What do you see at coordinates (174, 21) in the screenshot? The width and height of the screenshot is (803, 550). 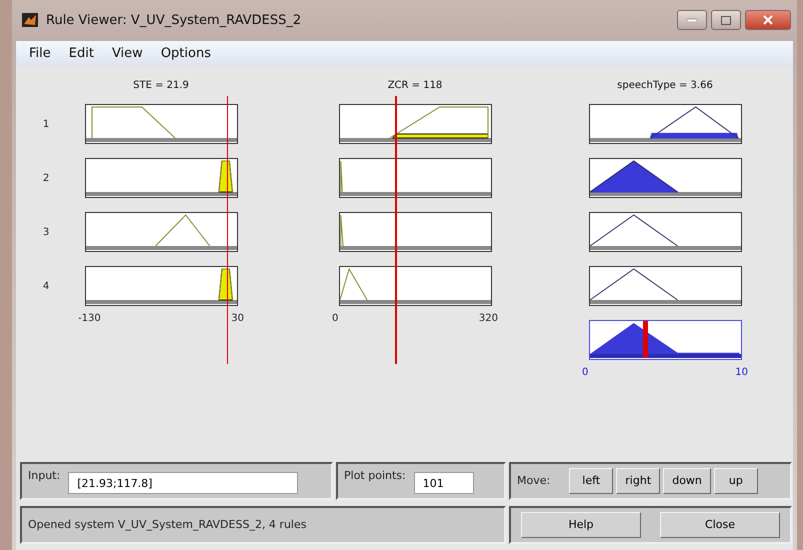 I see `window-title: Rule Viewer: V_UV_System_RAVDESS_2` at bounding box center [174, 21].